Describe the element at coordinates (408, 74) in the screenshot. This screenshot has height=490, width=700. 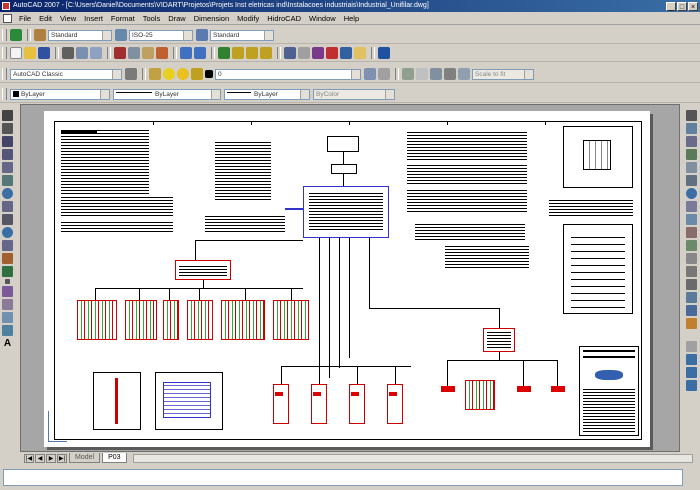
I see `viewports-icon` at that location.